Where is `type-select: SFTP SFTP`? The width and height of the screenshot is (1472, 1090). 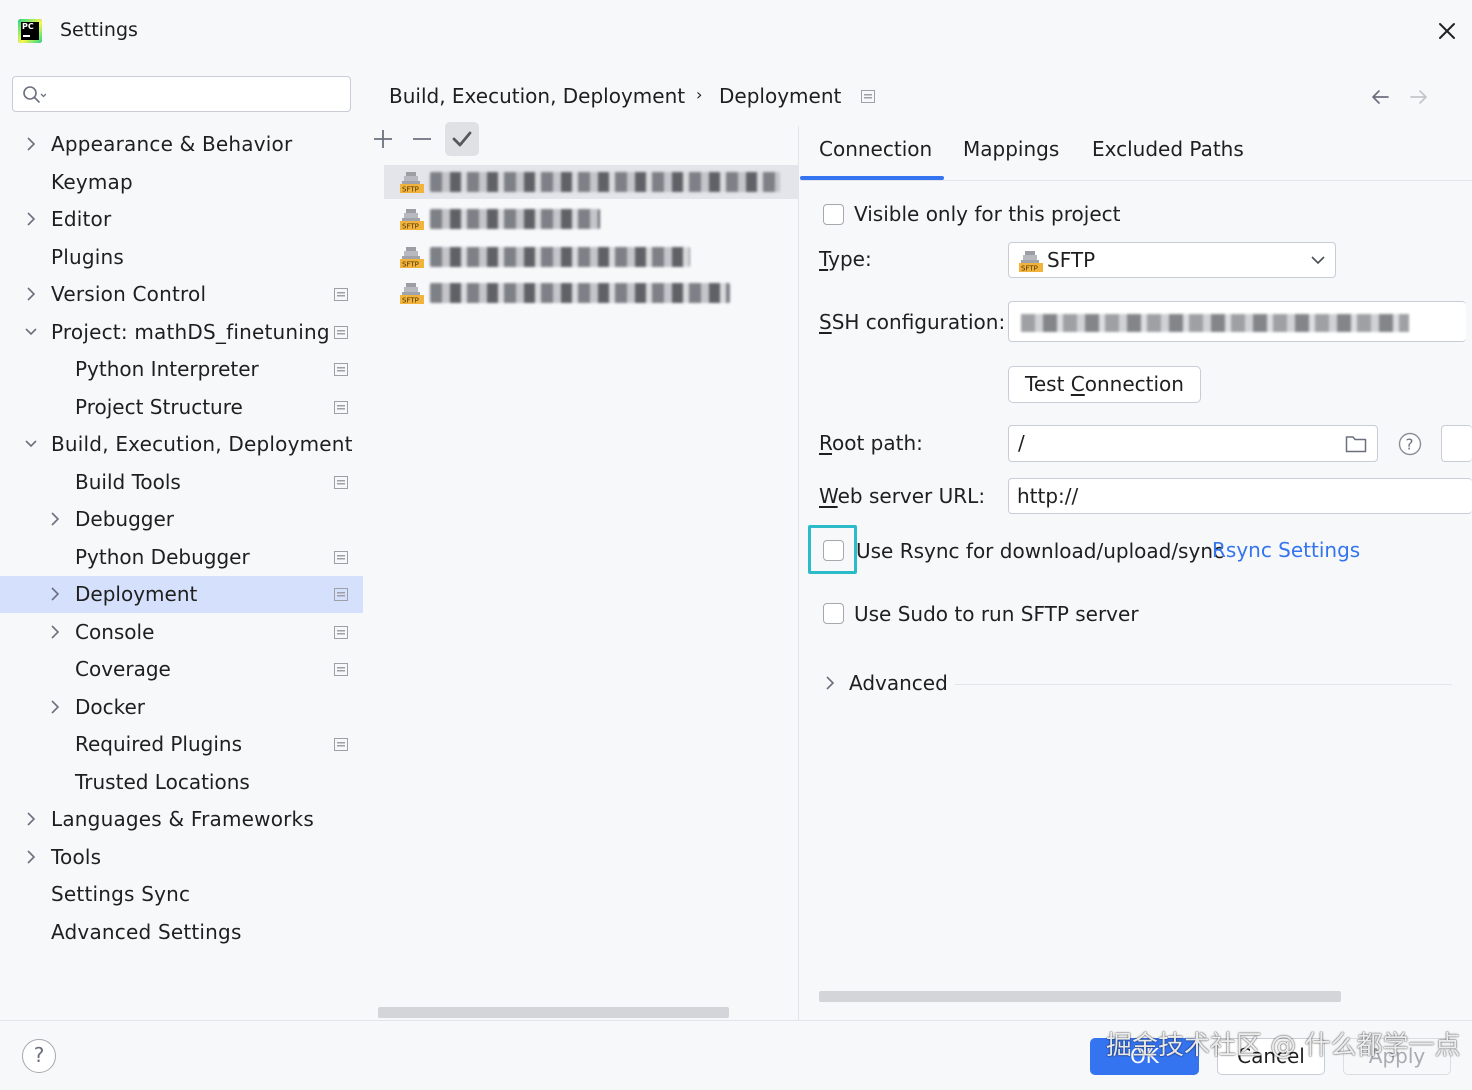 type-select: SFTP SFTP is located at coordinates (1172, 260).